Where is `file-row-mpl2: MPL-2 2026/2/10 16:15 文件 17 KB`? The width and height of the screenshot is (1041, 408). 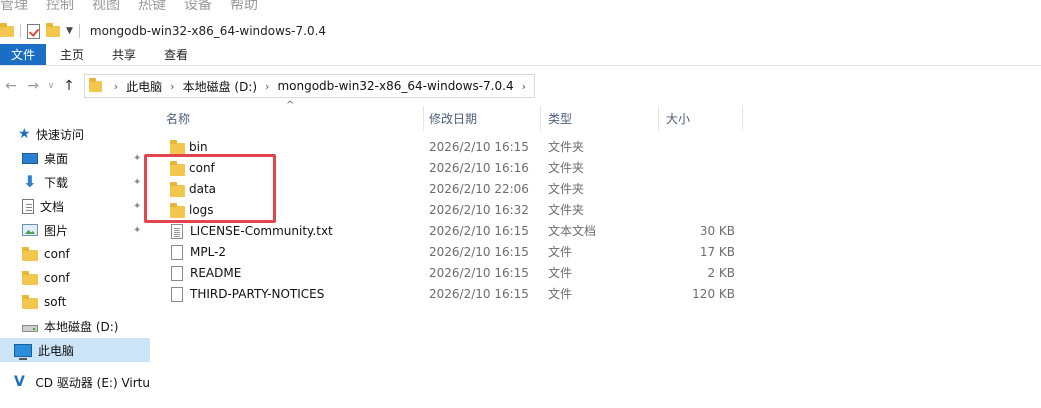
file-row-mpl2: MPL-2 2026/2/10 16:15 文件 17 KB is located at coordinates (458, 252).